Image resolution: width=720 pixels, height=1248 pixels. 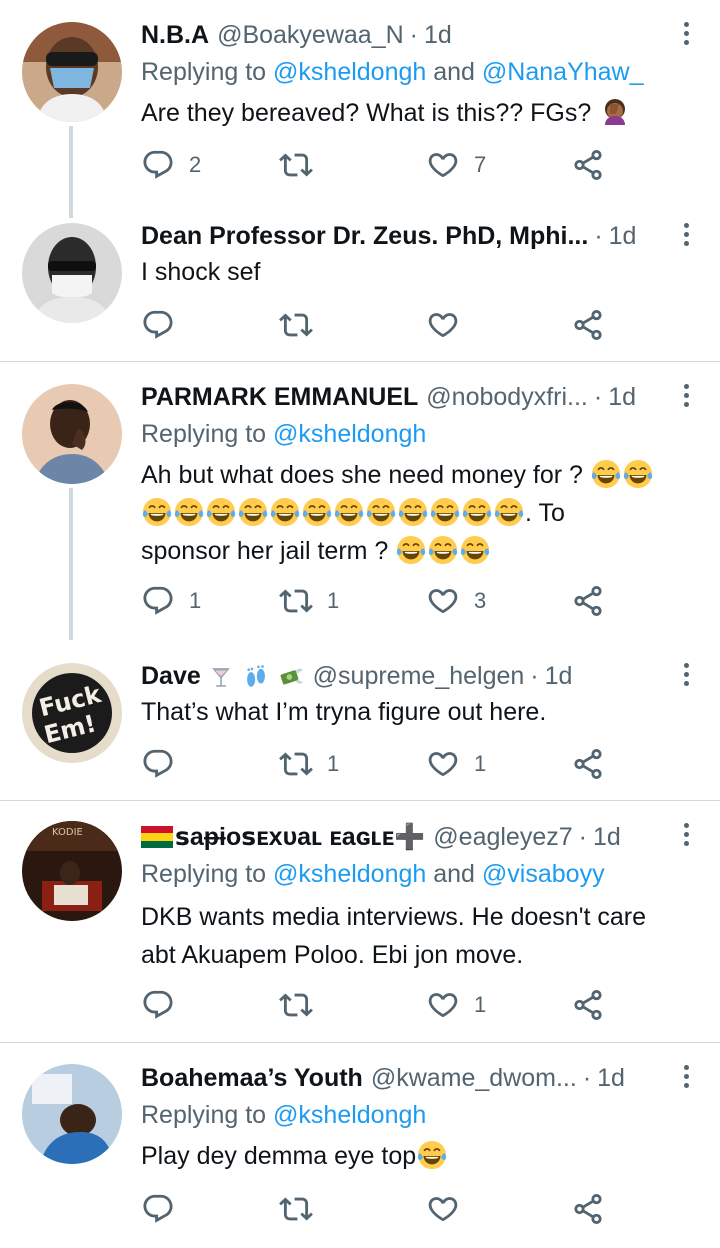 What do you see at coordinates (415, 551) in the screenshot?
I see `tweet-text-line: sponsor her jail term ?` at bounding box center [415, 551].